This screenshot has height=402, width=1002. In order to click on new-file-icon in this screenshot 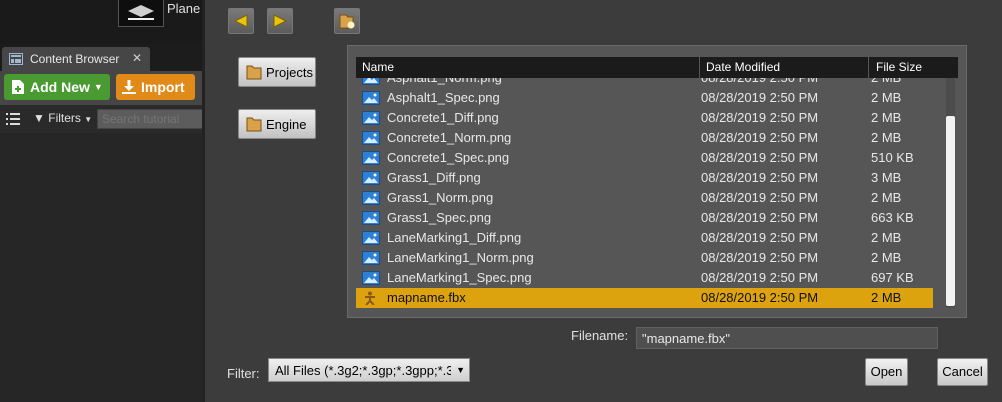, I will do `click(18, 87)`.